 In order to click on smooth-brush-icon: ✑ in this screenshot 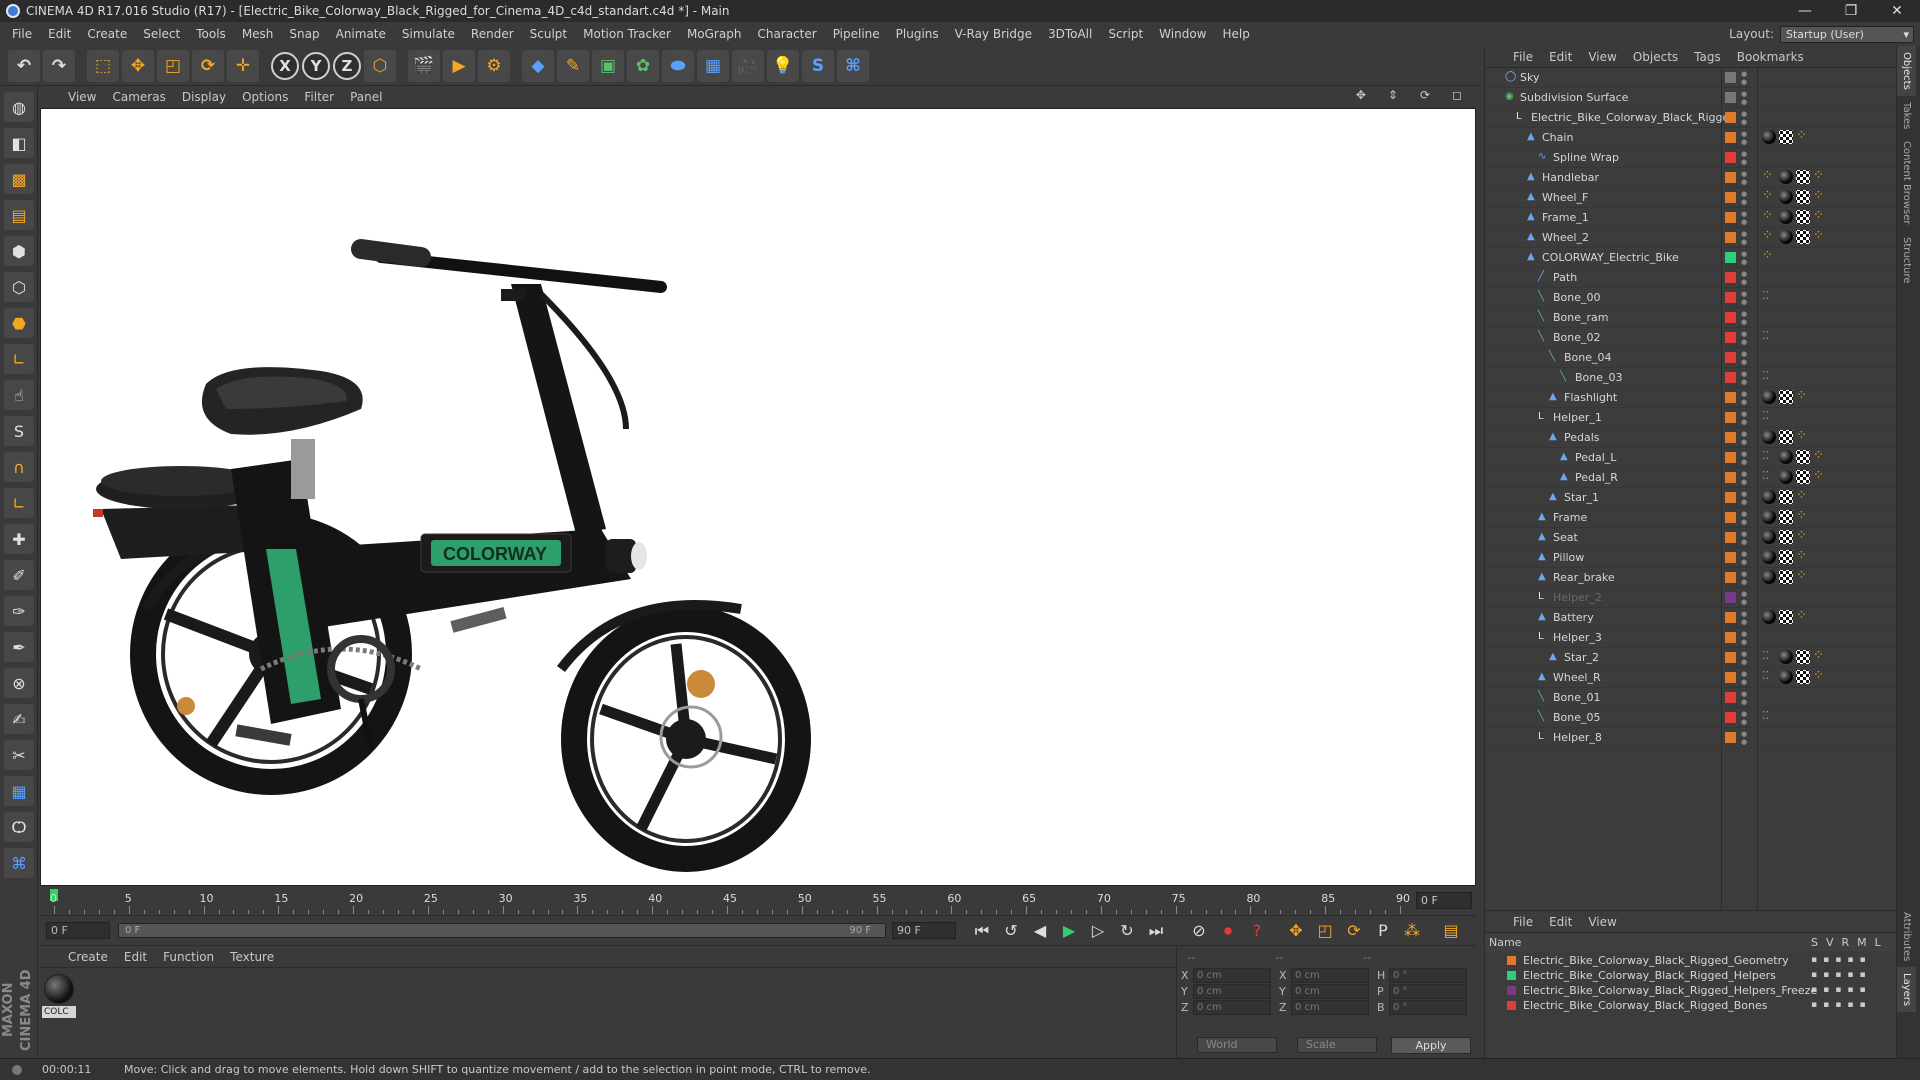, I will do `click(19, 611)`.